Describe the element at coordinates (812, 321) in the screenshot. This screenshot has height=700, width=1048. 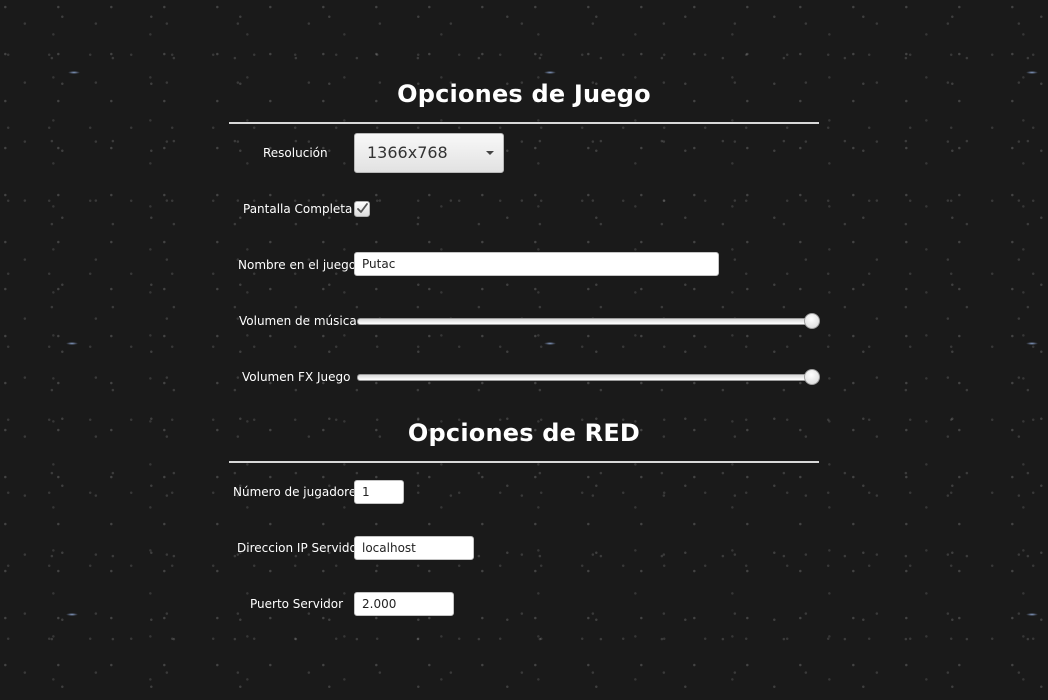
I see `music-volume-thumb` at that location.